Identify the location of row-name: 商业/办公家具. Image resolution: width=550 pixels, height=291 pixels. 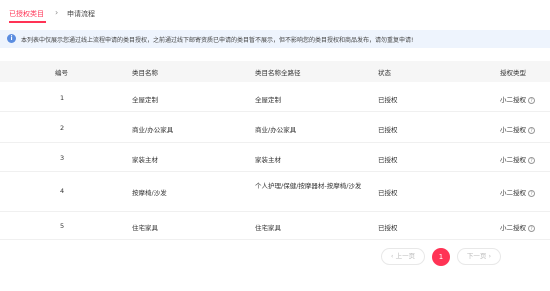
(153, 130).